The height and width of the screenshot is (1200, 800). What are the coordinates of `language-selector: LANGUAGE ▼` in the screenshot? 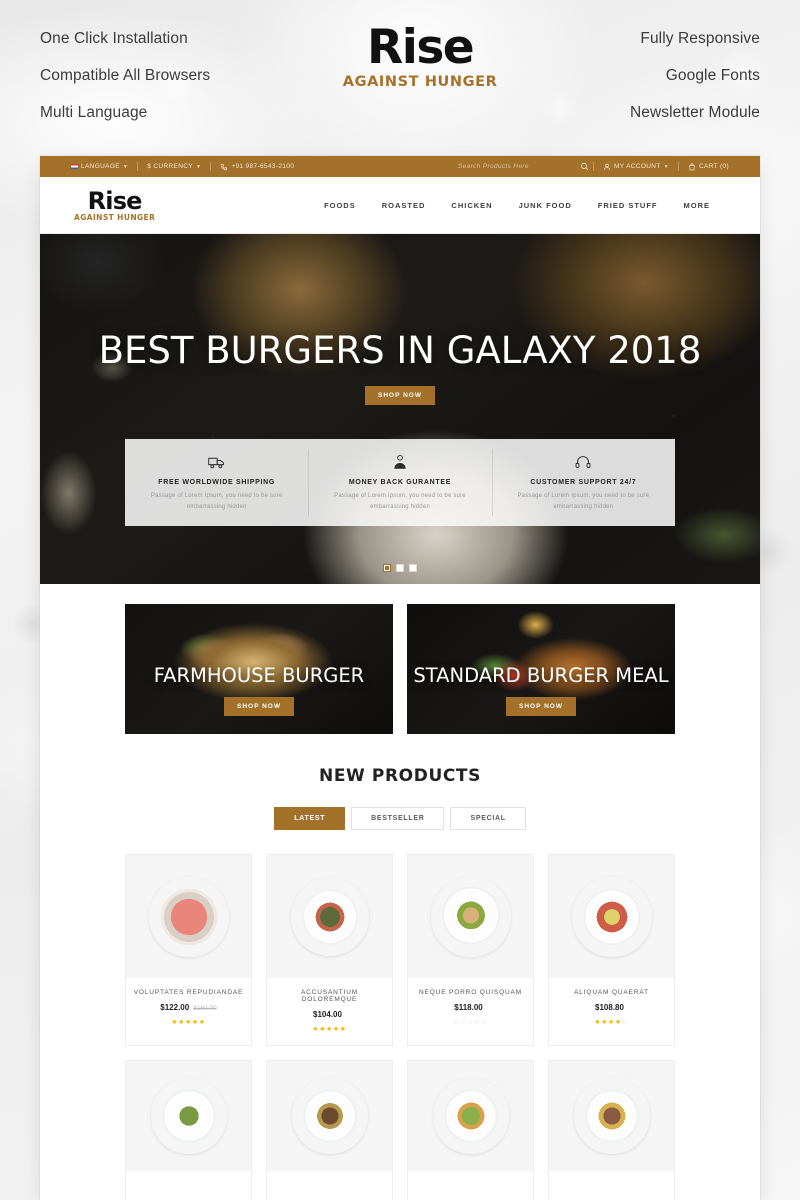 It's located at (99, 166).